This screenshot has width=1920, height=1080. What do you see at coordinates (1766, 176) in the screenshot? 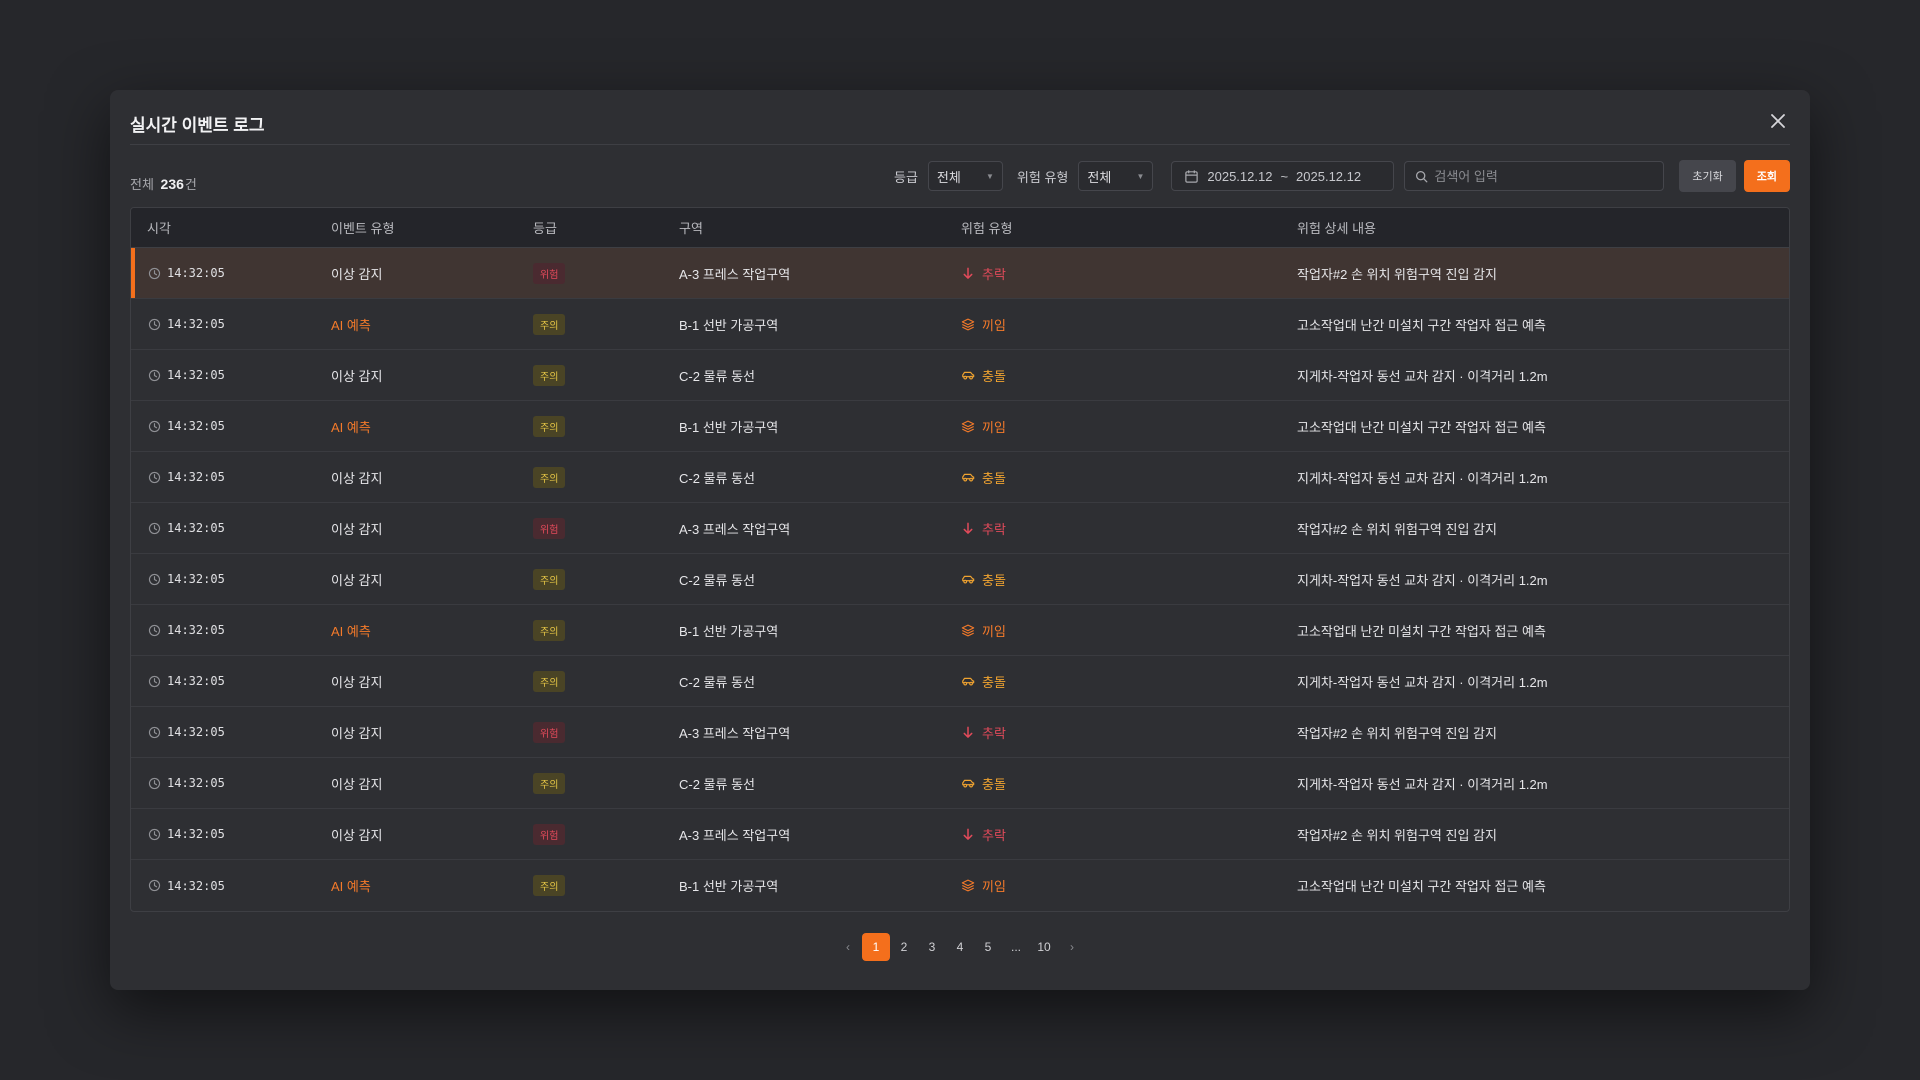
I see `search-button: 조회` at bounding box center [1766, 176].